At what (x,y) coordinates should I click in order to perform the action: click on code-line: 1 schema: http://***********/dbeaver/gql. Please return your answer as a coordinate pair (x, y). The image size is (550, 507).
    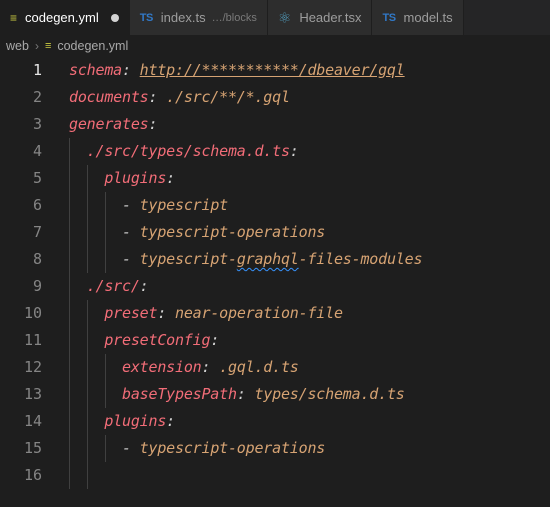
    Looking at the image, I should click on (275, 70).